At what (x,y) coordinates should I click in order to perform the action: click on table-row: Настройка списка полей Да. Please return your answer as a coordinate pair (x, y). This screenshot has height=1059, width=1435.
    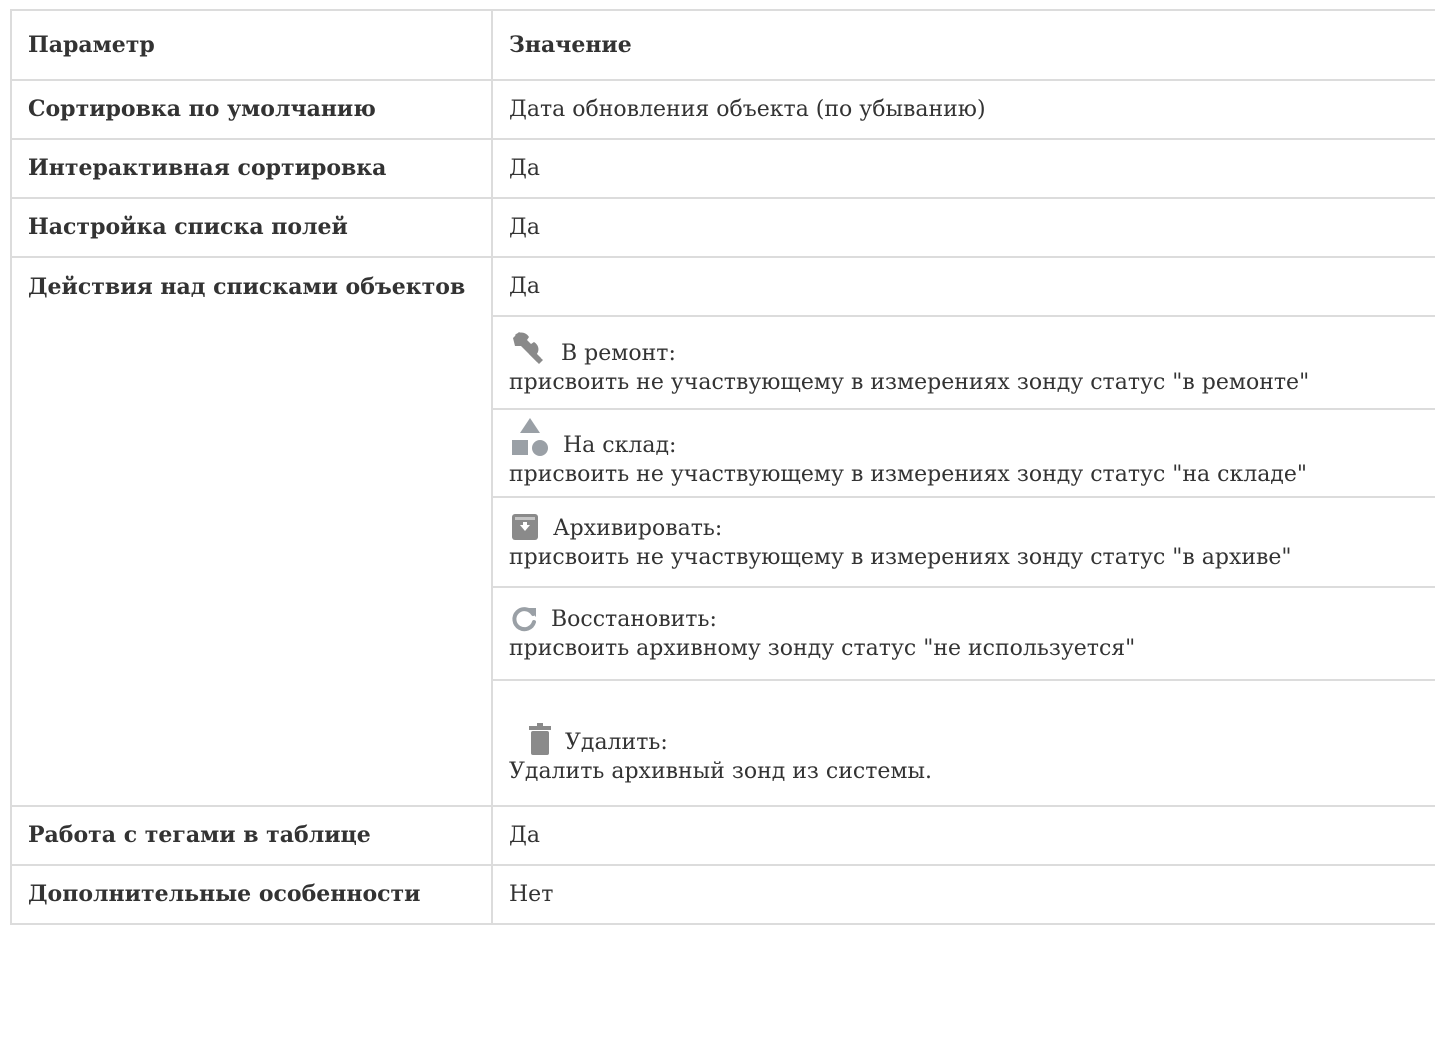
    Looking at the image, I should click on (722, 227).